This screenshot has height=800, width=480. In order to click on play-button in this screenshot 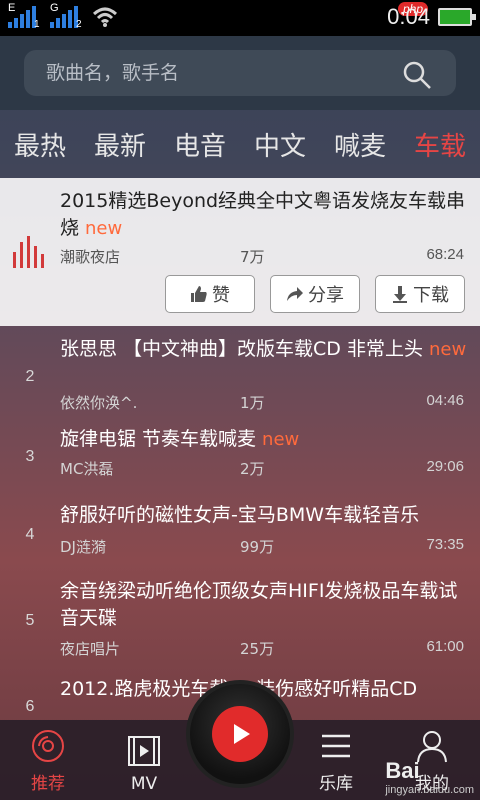, I will do `click(240, 734)`.